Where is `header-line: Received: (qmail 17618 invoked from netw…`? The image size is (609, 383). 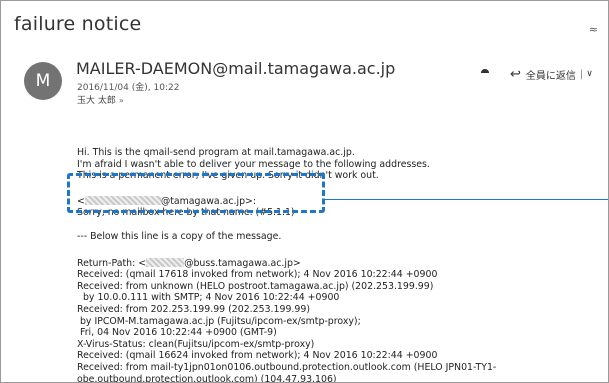
header-line: Received: (qmail 17618 invoked from netw… is located at coordinates (257, 275).